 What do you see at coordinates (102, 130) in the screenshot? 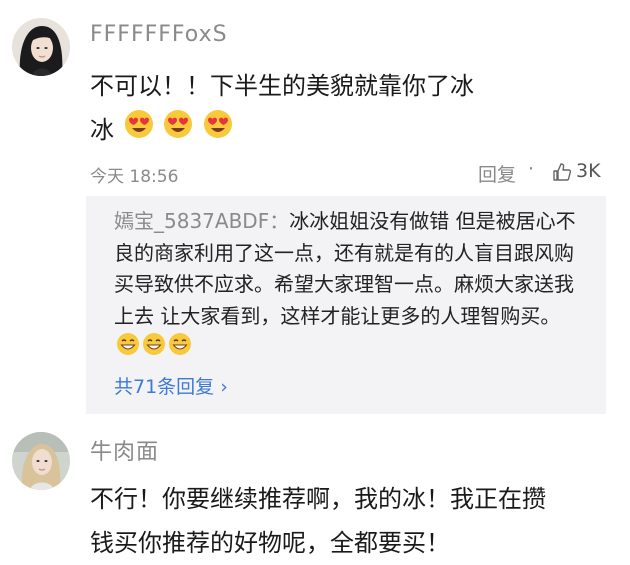
I see `comment-line: 冰` at bounding box center [102, 130].